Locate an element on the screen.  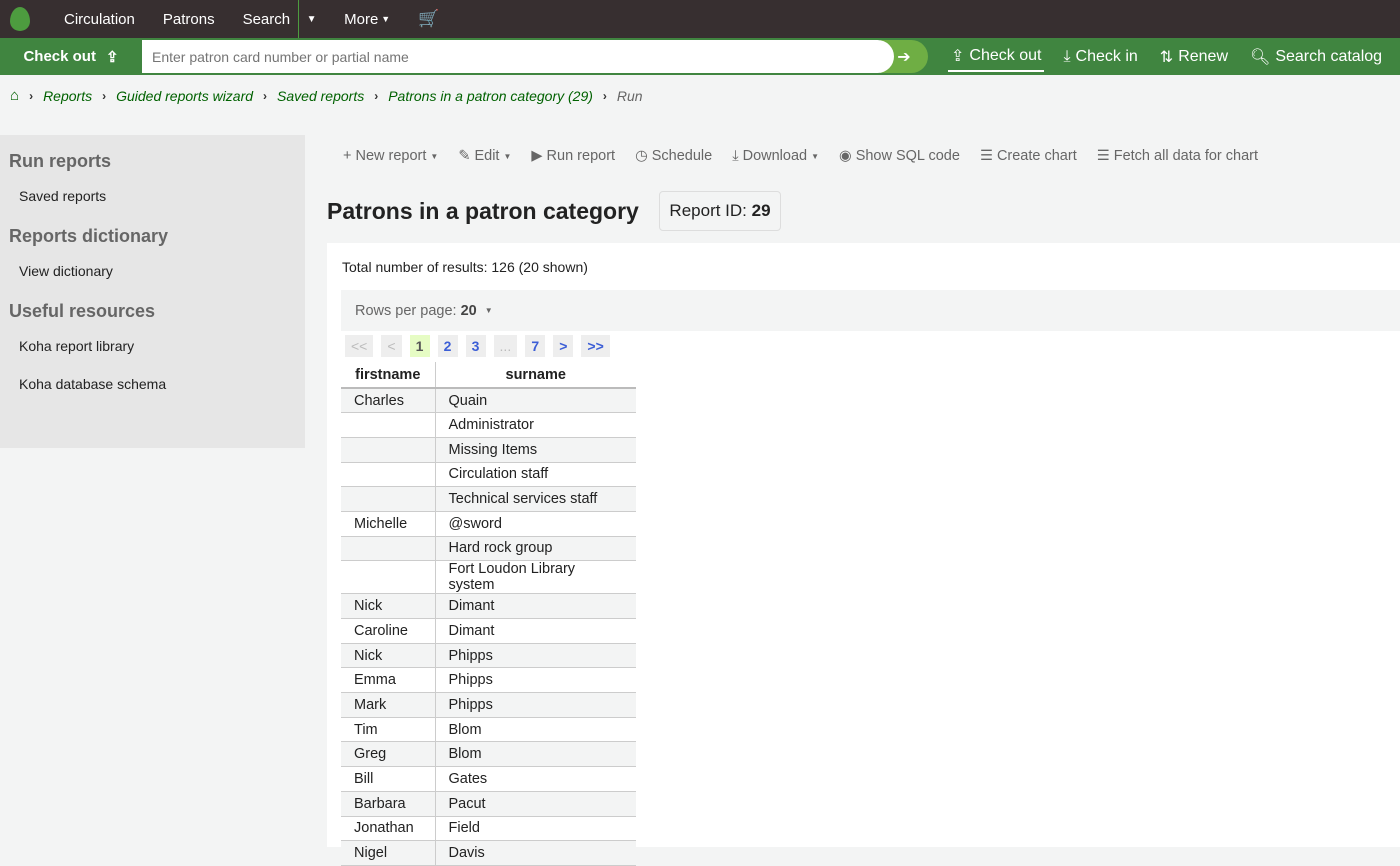
quick-checkin: ⤓ Check in is located at coordinates (1100, 56).